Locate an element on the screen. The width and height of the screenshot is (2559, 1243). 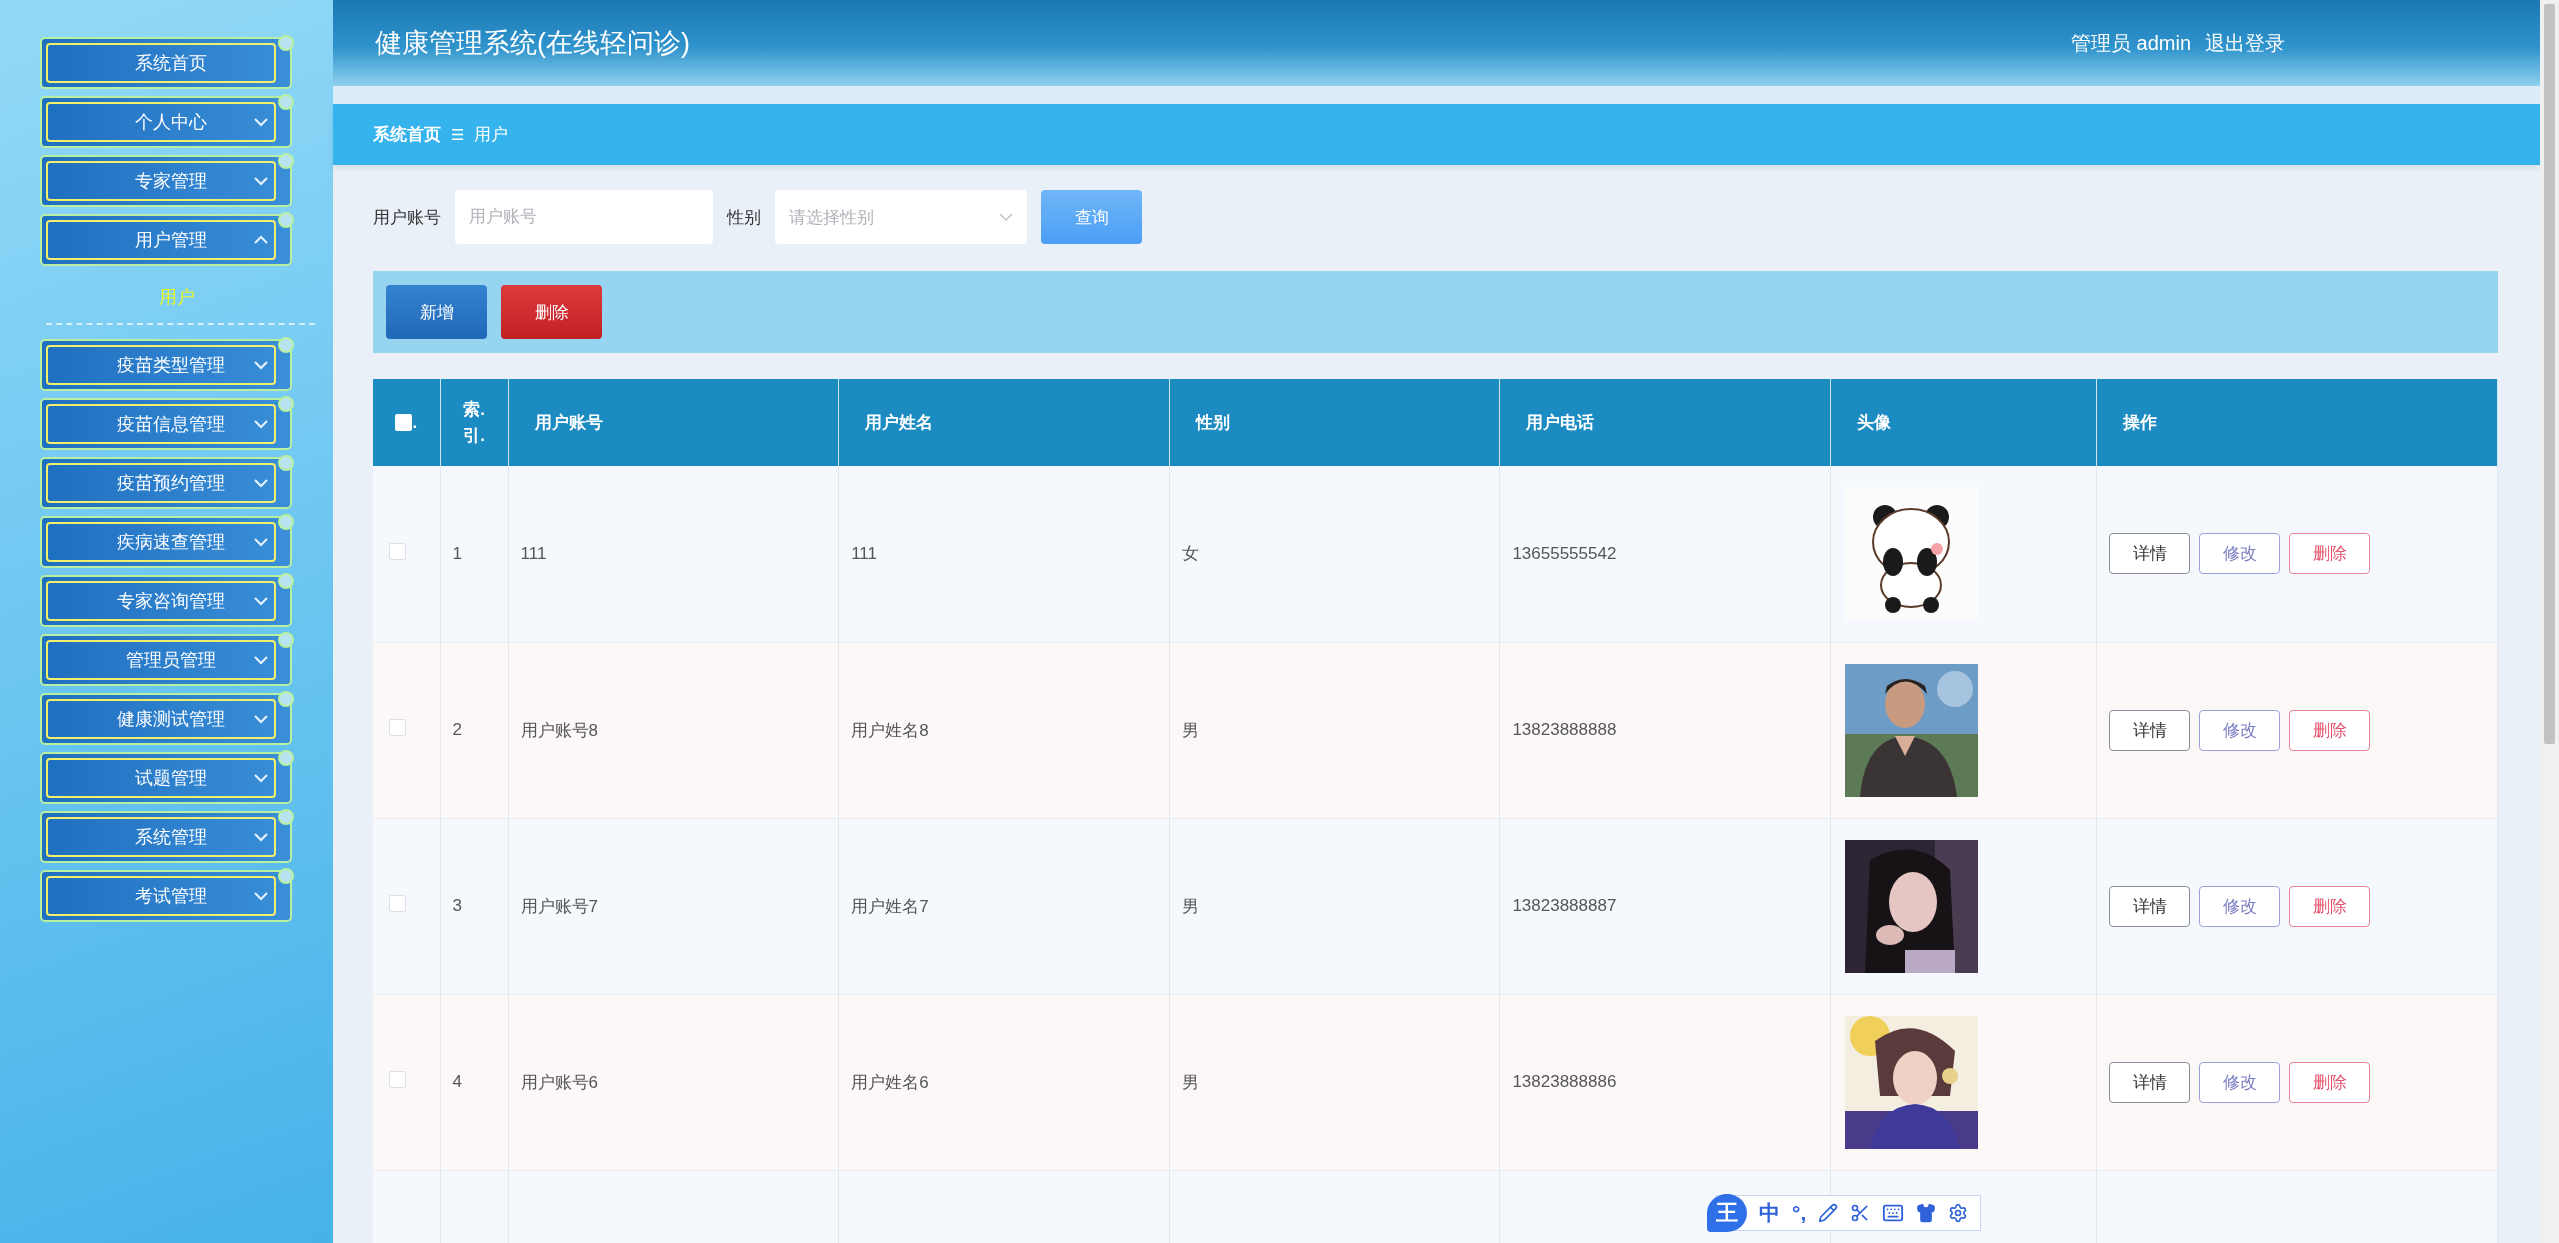
keyboard-icon is located at coordinates (1893, 1213).